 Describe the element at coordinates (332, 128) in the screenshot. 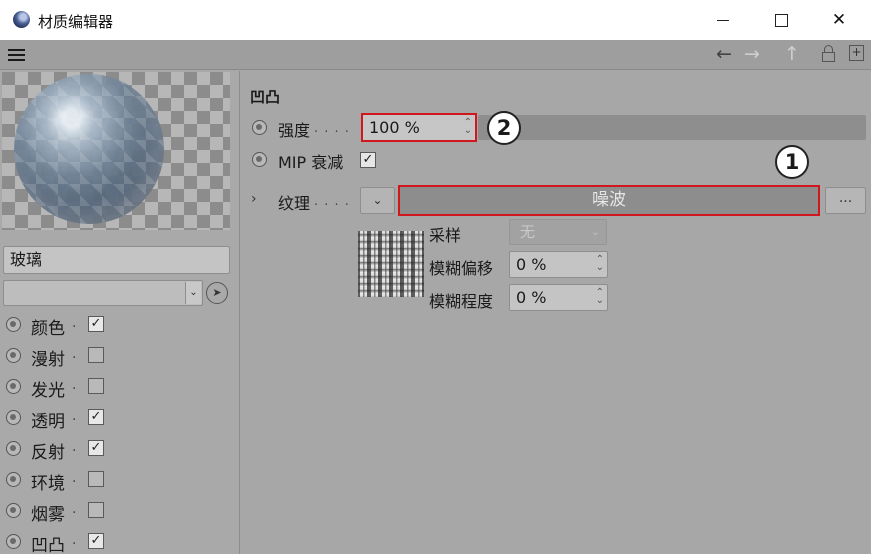

I see `strength-dots: . . . .` at that location.